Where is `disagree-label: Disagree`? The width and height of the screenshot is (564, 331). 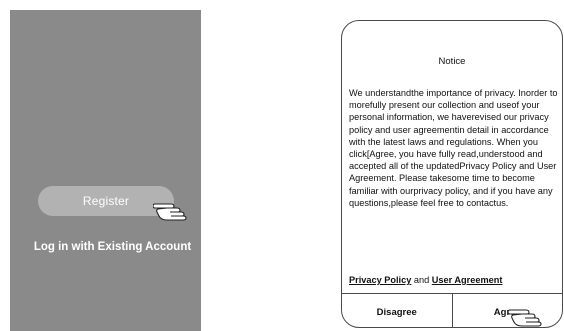
disagree-label: Disagree is located at coordinates (396, 312).